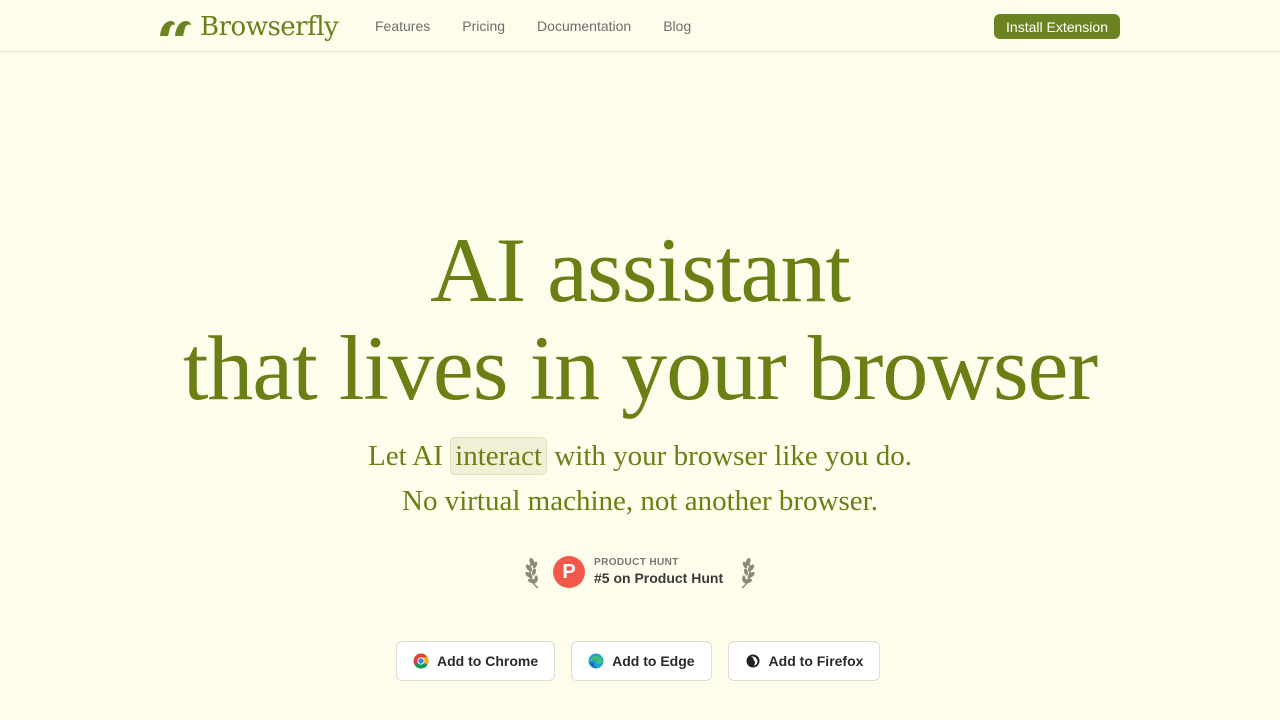 The height and width of the screenshot is (720, 1280). What do you see at coordinates (409, 456) in the screenshot?
I see `subtitle-prefix: Let AI` at bounding box center [409, 456].